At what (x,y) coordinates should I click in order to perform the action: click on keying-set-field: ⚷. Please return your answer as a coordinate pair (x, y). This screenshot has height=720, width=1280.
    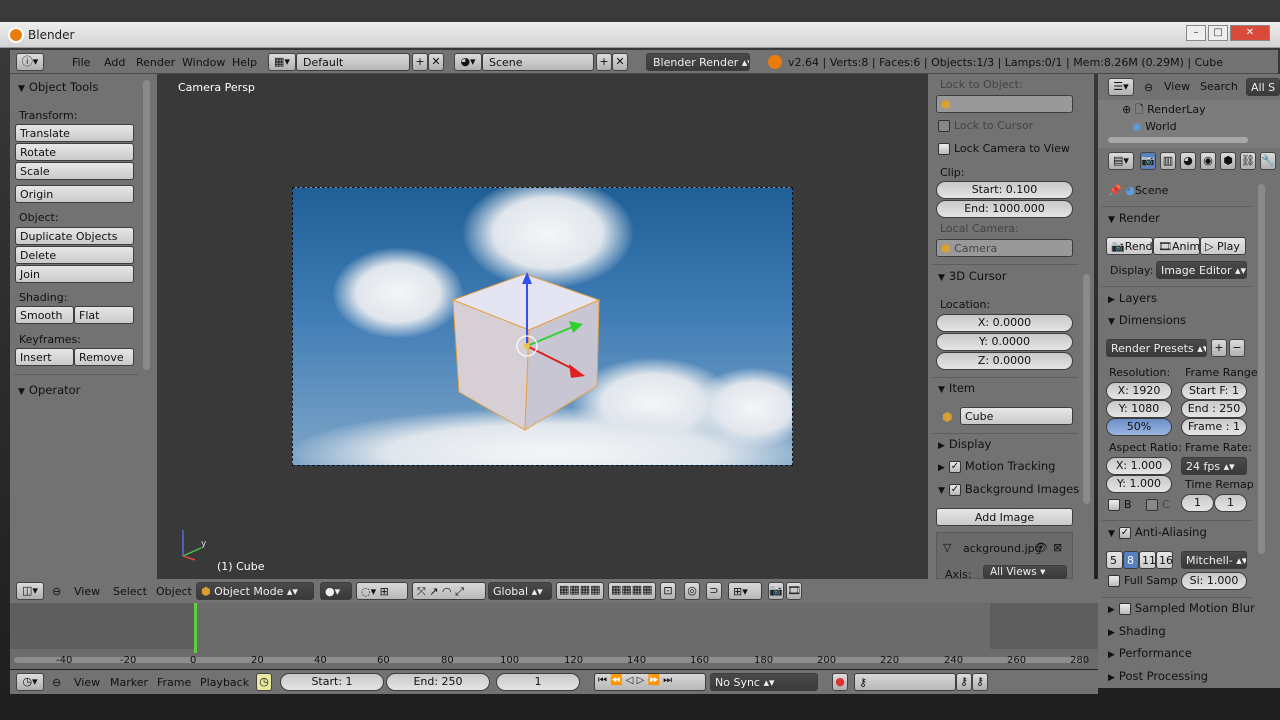
    Looking at the image, I should click on (905, 682).